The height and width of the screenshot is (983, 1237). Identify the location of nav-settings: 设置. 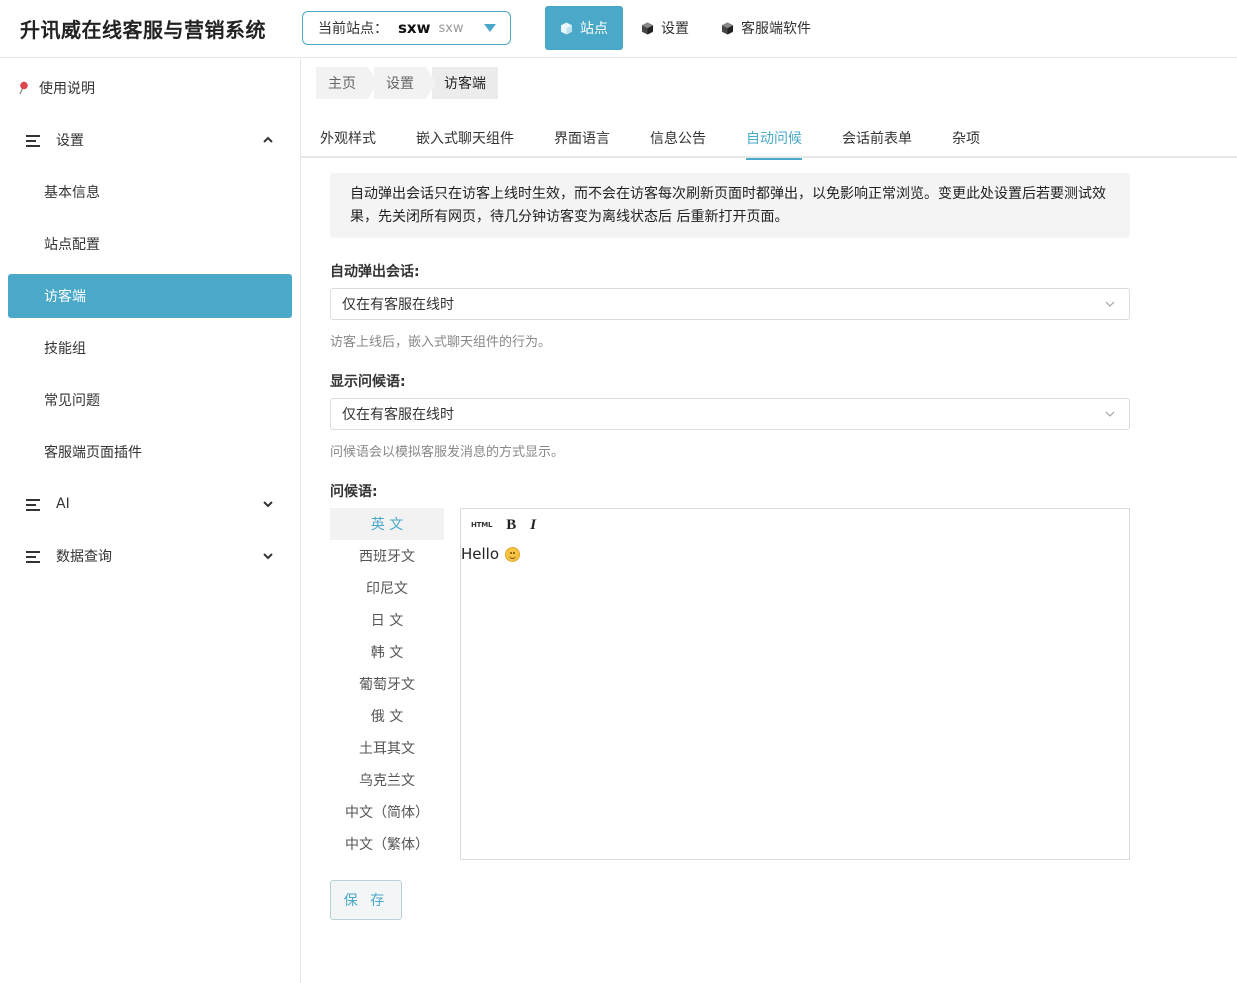
(665, 28).